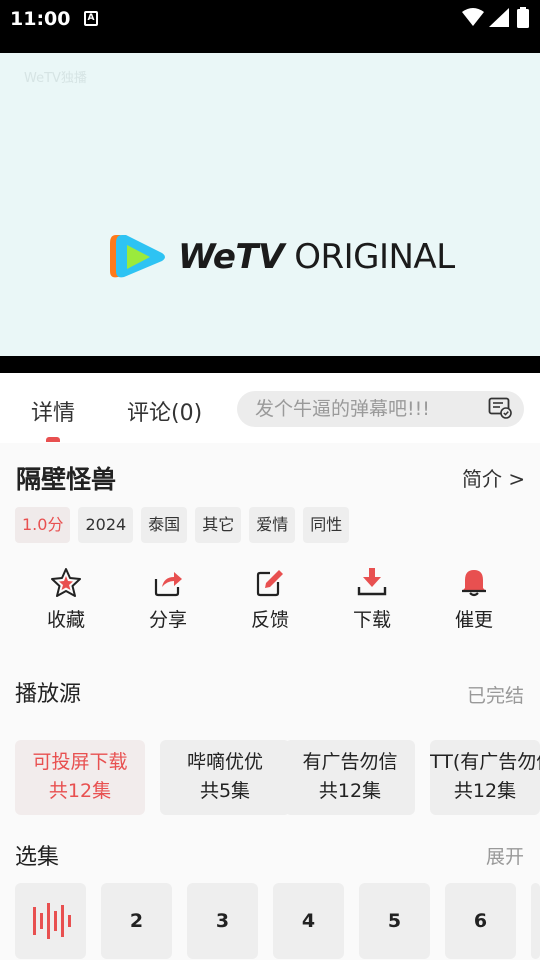  Describe the element at coordinates (270, 364) in the screenshot. I see `video-bottom-bar` at that location.